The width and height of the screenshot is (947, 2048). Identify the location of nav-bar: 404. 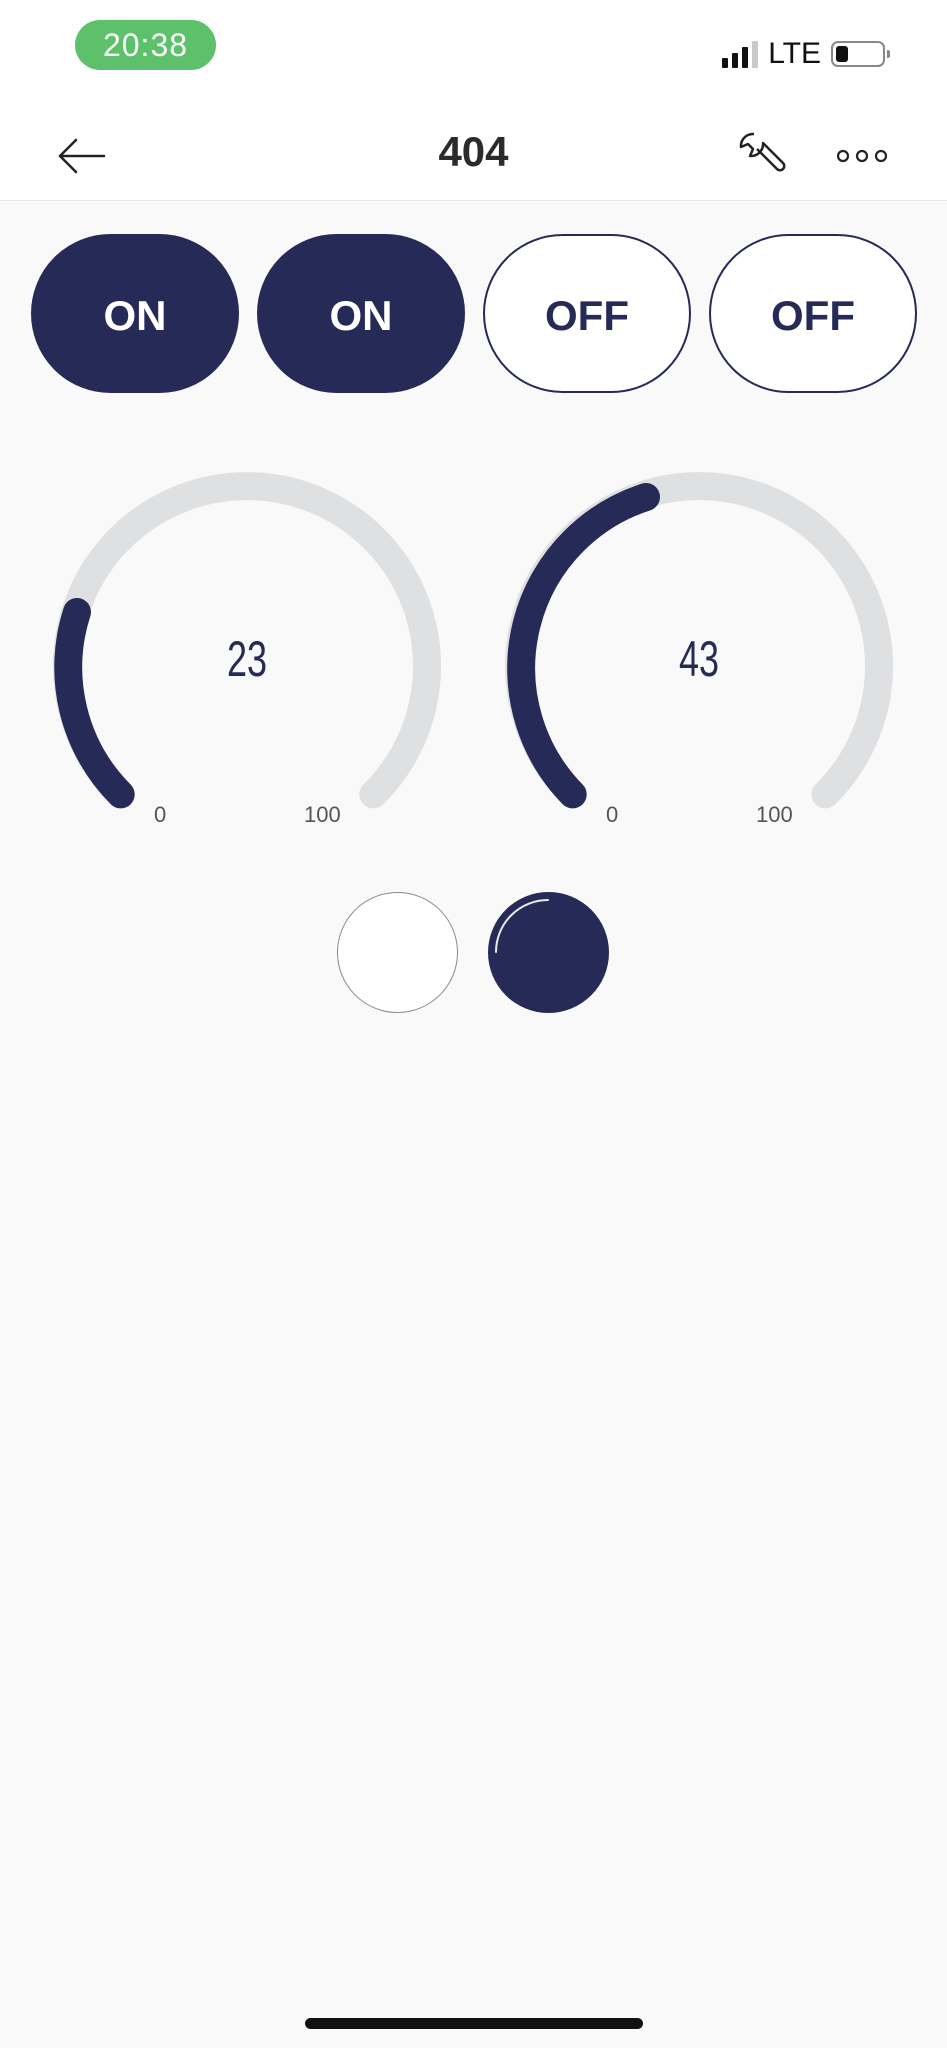
(473, 155).